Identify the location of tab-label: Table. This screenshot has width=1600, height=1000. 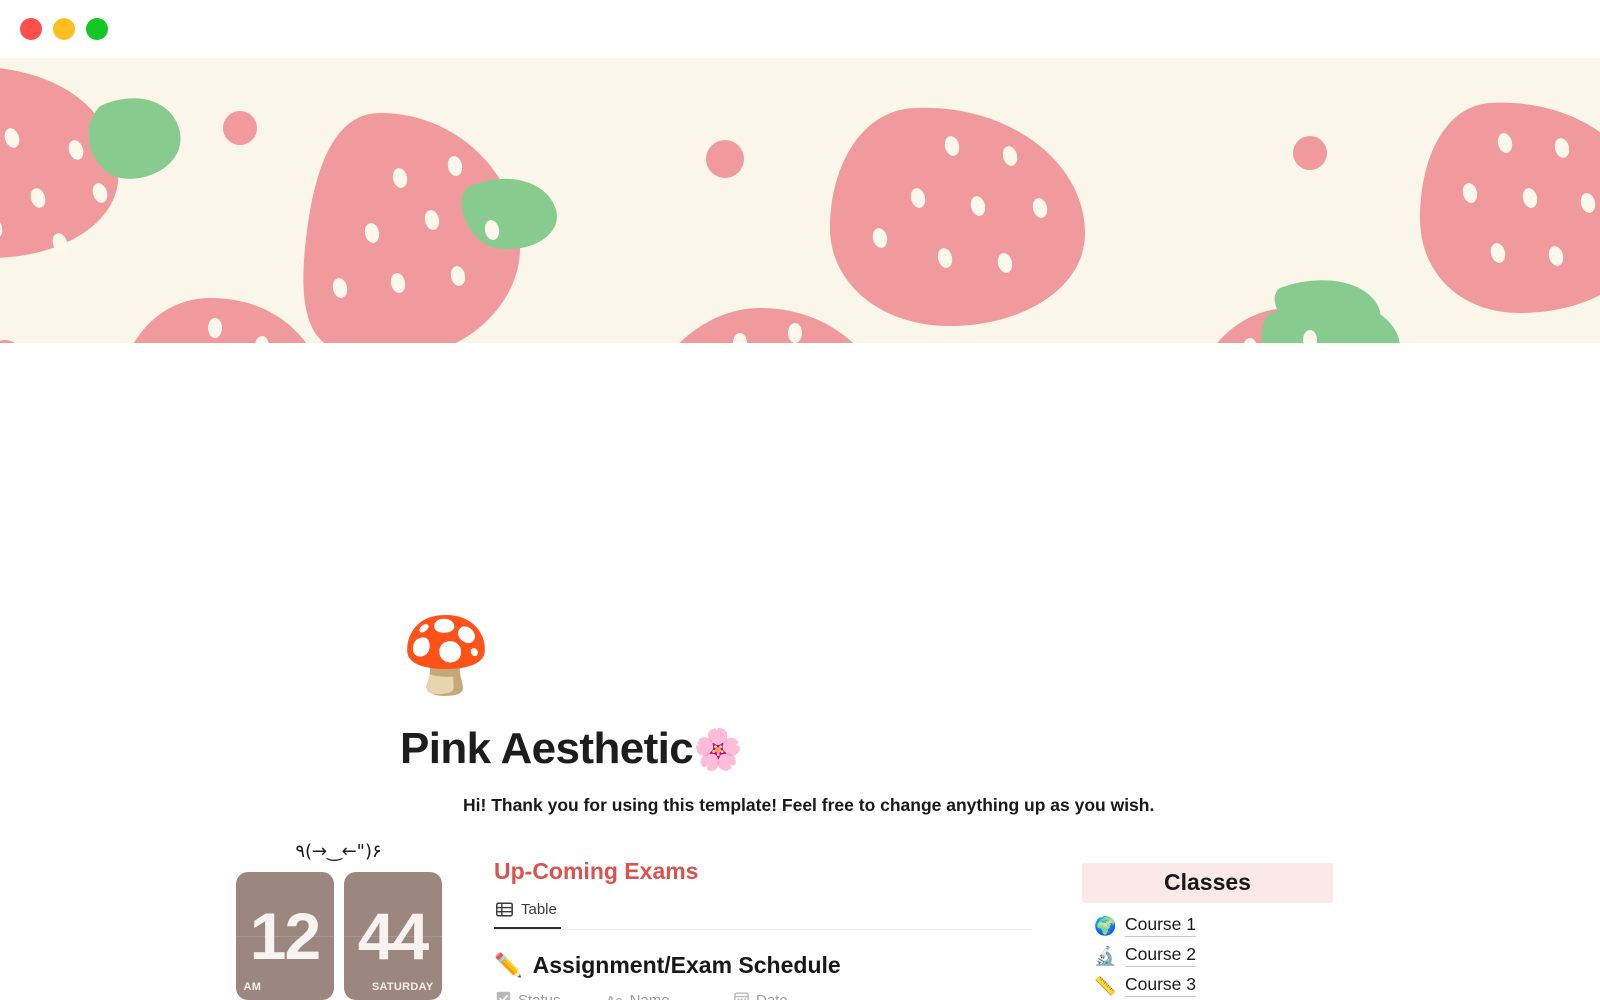
(539, 909).